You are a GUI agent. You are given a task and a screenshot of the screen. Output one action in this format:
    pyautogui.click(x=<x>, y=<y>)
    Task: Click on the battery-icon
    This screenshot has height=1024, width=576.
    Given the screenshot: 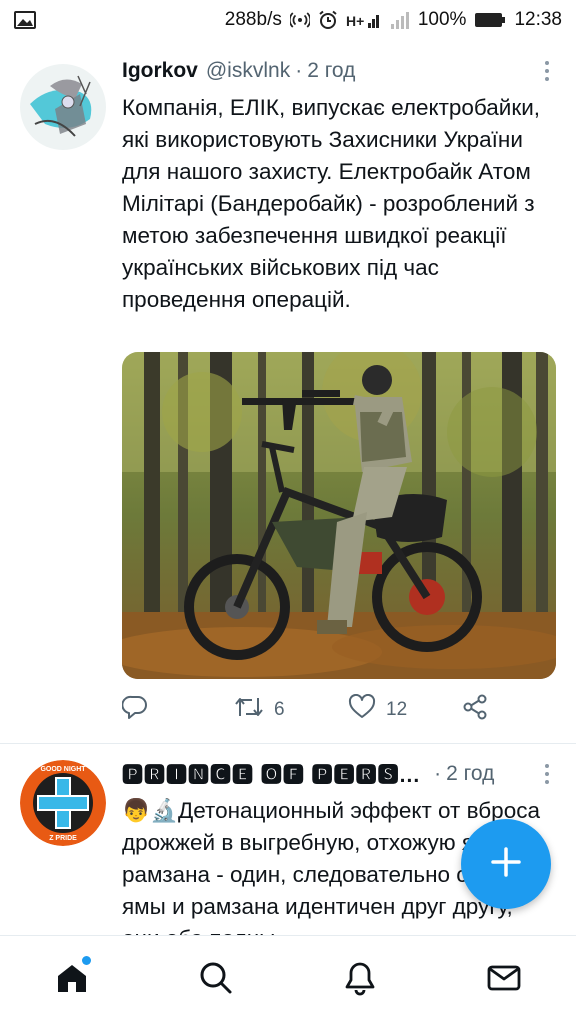 What is the action you would take?
    pyautogui.click(x=490, y=20)
    